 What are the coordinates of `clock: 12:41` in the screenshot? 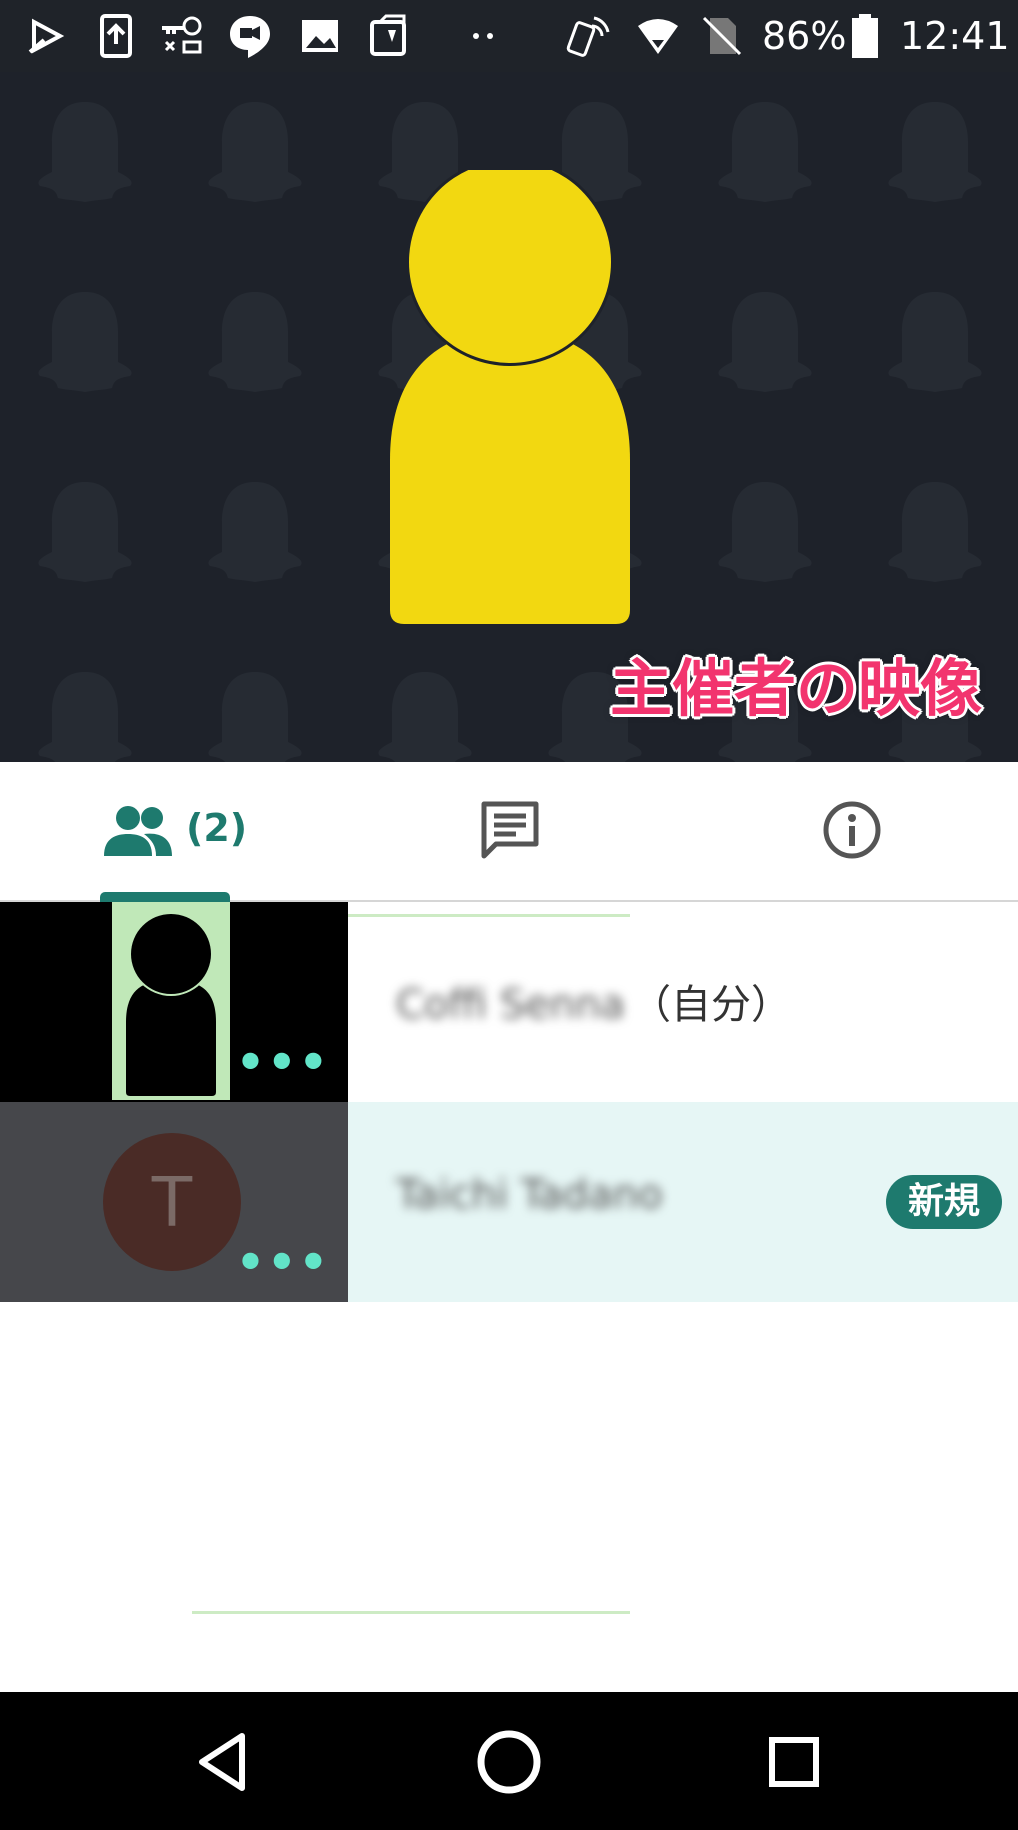 It's located at (955, 36).